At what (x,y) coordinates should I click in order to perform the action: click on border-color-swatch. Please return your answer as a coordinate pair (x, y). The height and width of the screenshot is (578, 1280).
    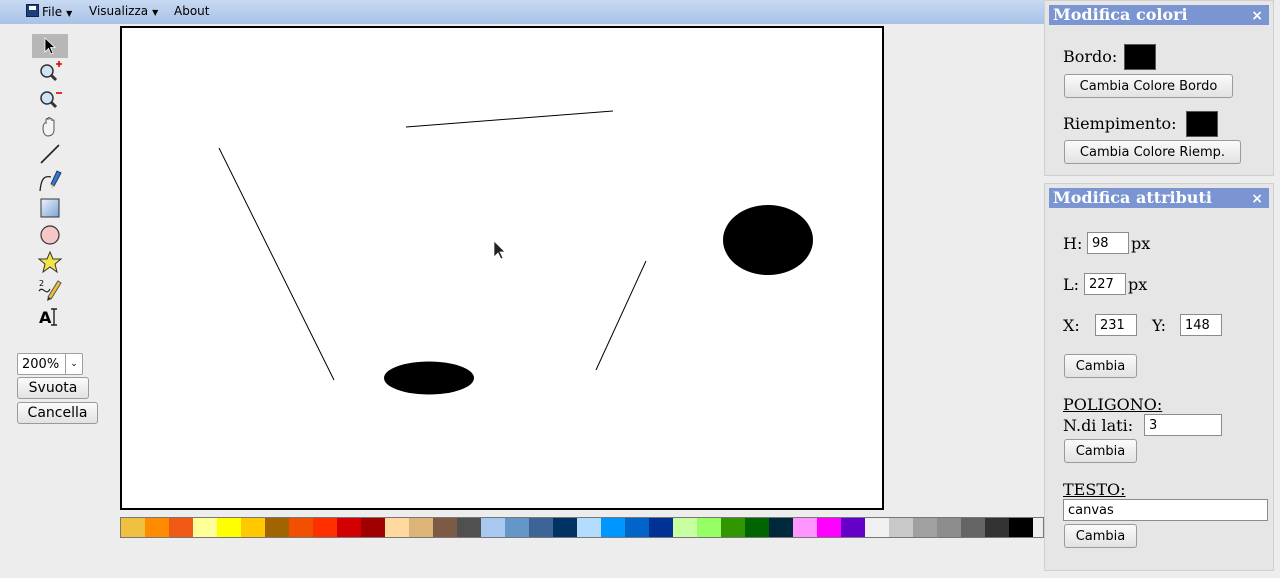
    Looking at the image, I should click on (1140, 57).